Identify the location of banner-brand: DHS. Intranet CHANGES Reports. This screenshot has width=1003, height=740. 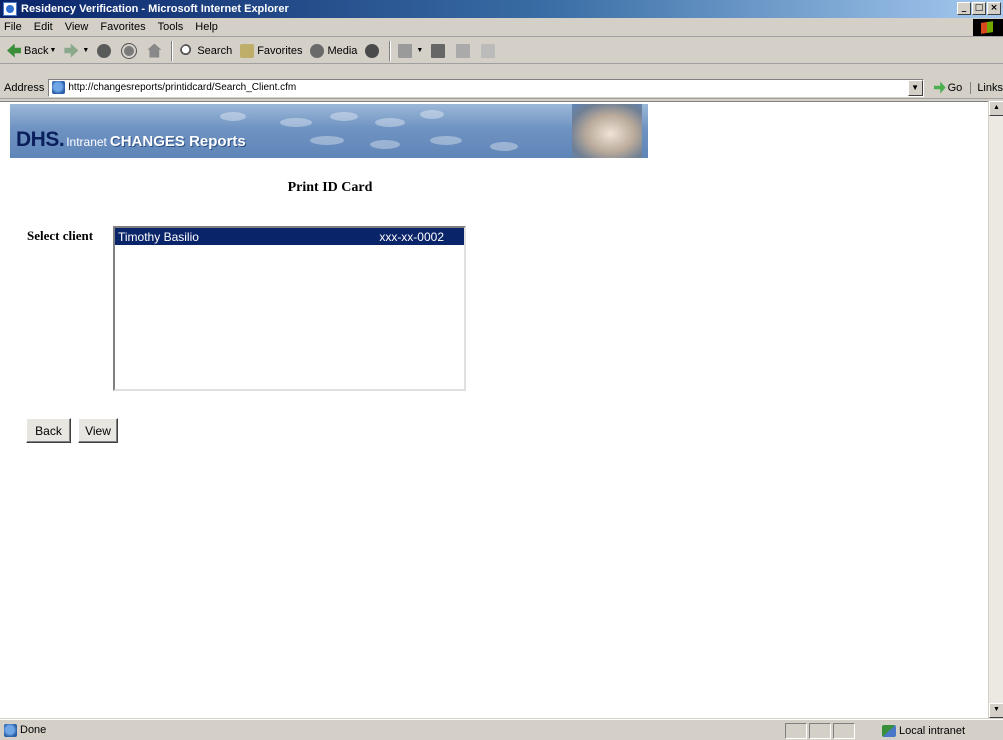
(131, 140).